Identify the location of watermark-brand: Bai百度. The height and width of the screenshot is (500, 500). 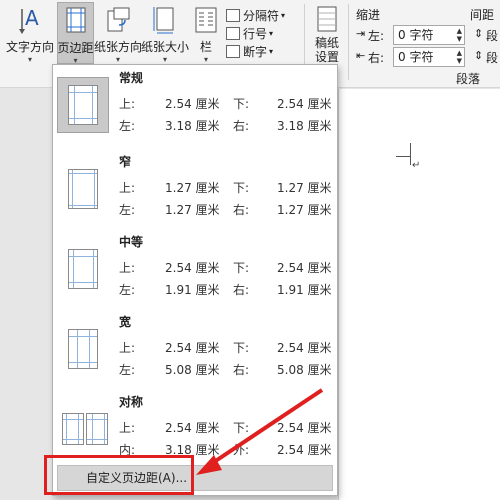
(404, 467).